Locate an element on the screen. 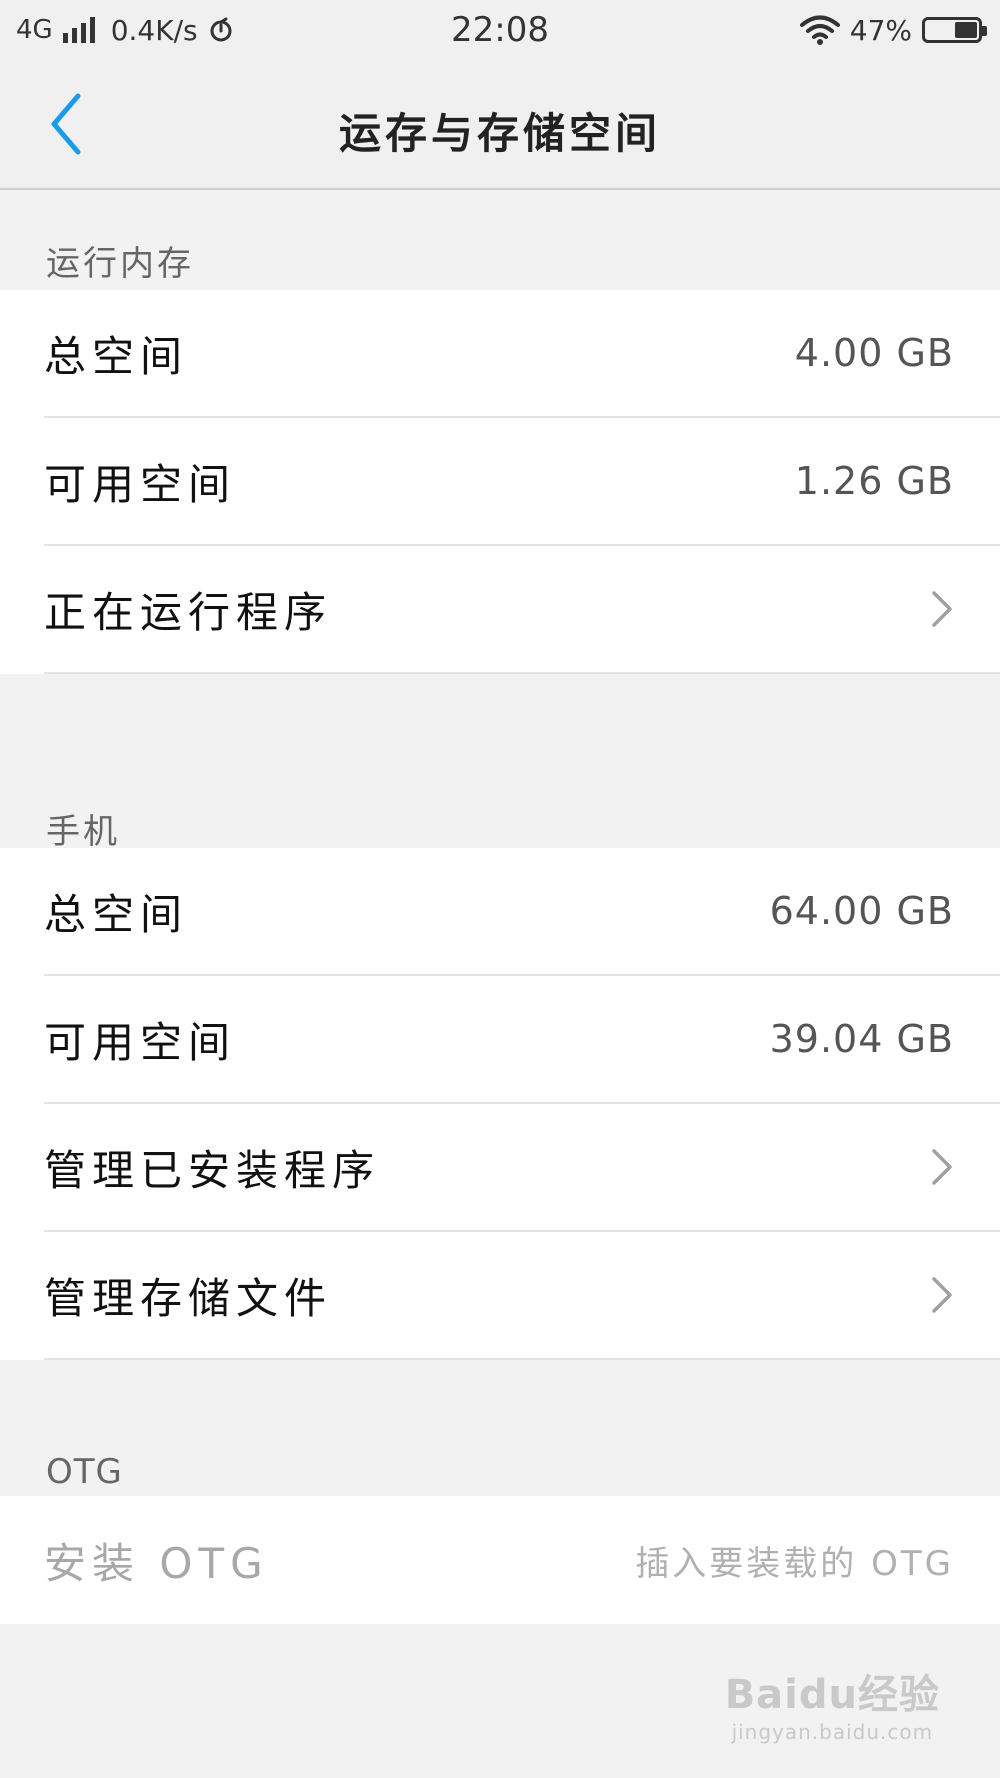 The image size is (1000, 1778). watermark-logo: Baidu经验 is located at coordinates (832, 1695).